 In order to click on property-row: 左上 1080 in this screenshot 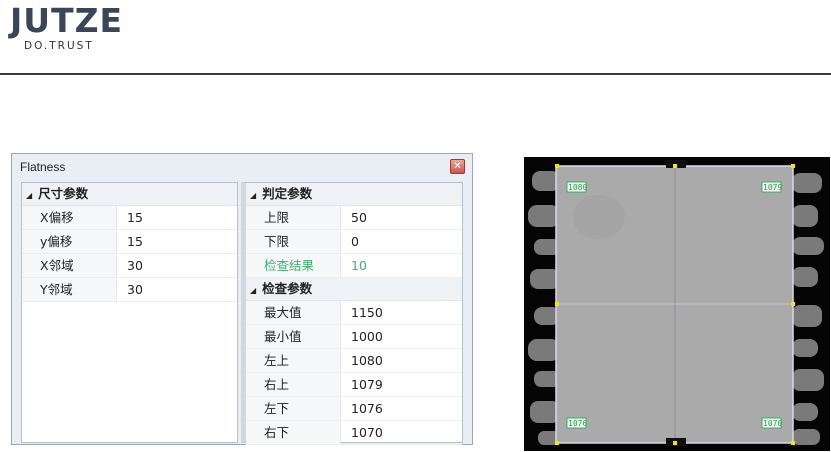, I will do `click(354, 361)`.